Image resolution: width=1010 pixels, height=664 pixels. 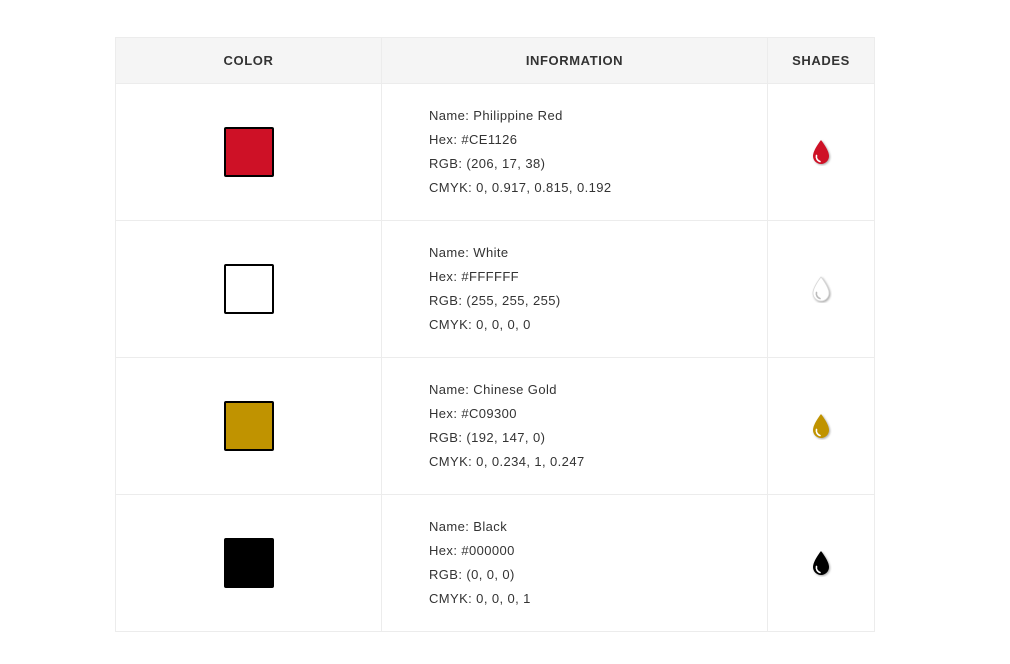 I want to click on table-header: COLOR INFORMATION SHADES, so click(x=495, y=60).